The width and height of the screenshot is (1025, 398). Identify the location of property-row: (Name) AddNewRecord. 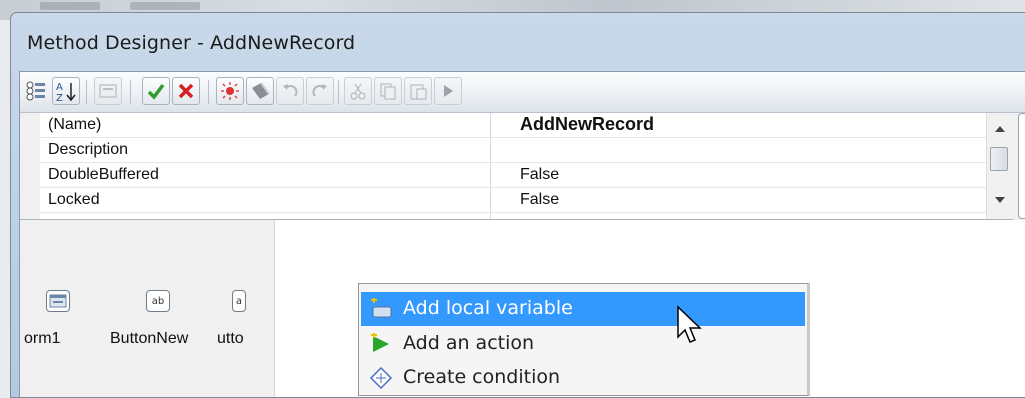
(513, 125).